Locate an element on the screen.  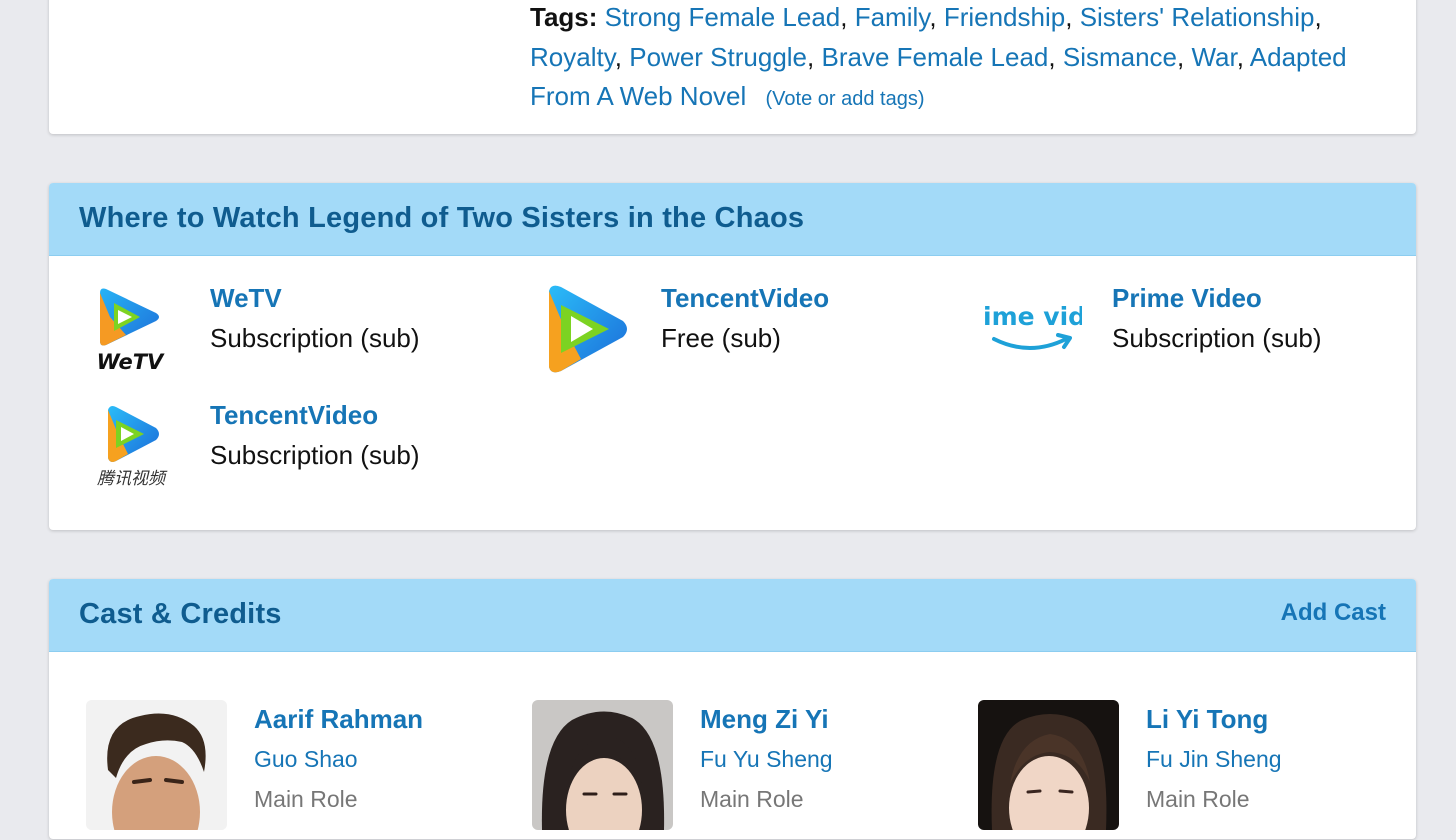
tags-label: Tags: is located at coordinates (564, 17).